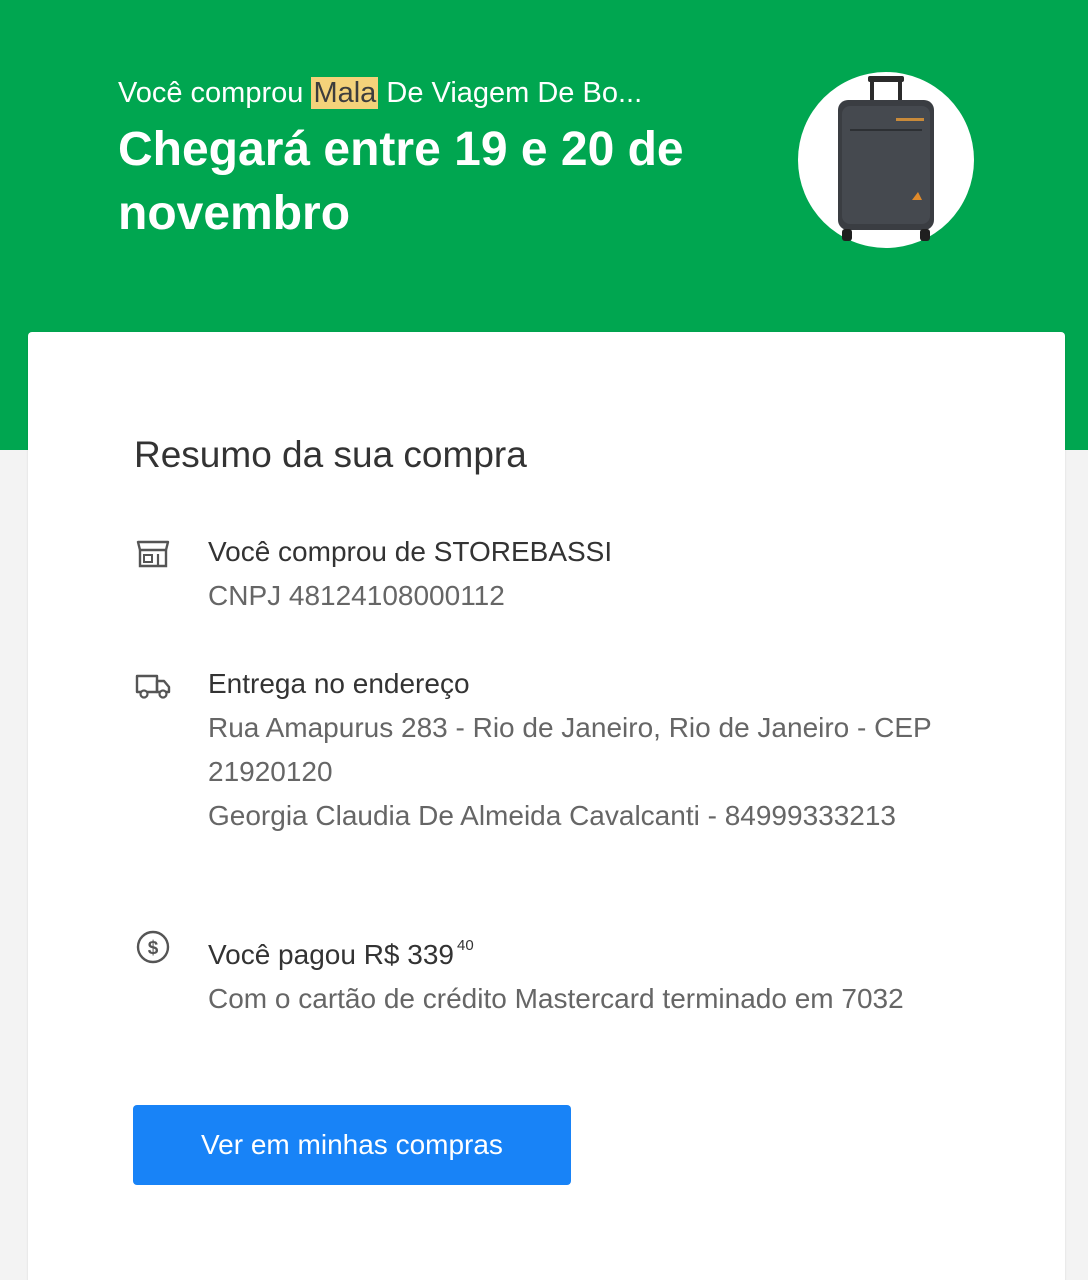  Describe the element at coordinates (153, 554) in the screenshot. I see `store-icon` at that location.